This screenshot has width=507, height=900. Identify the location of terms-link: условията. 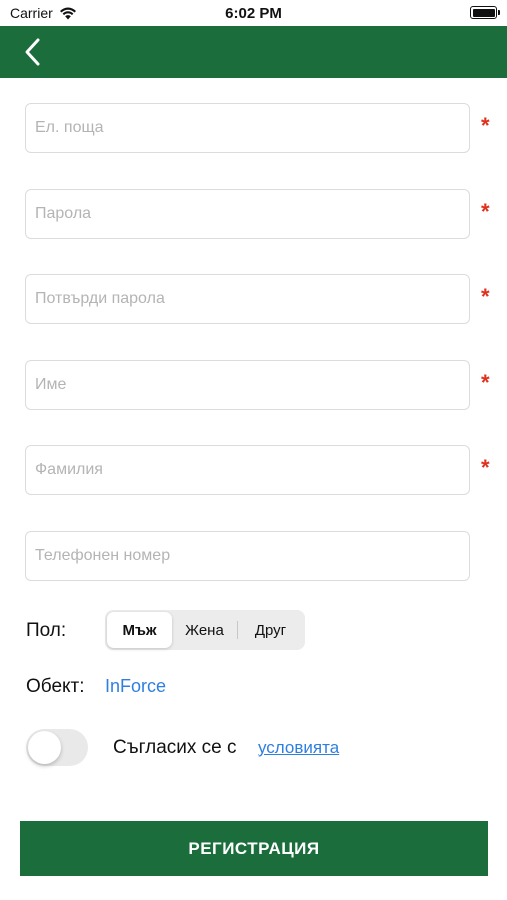
(298, 748).